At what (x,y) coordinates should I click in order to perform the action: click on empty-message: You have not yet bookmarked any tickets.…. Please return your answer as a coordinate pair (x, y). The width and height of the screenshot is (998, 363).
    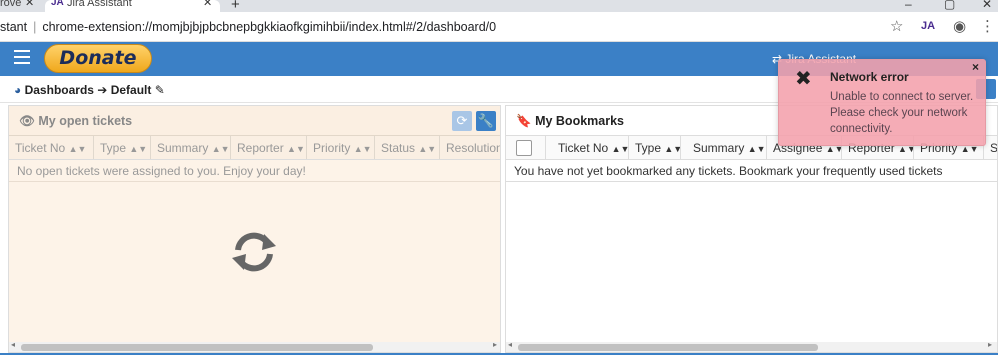
    Looking at the image, I should click on (728, 171).